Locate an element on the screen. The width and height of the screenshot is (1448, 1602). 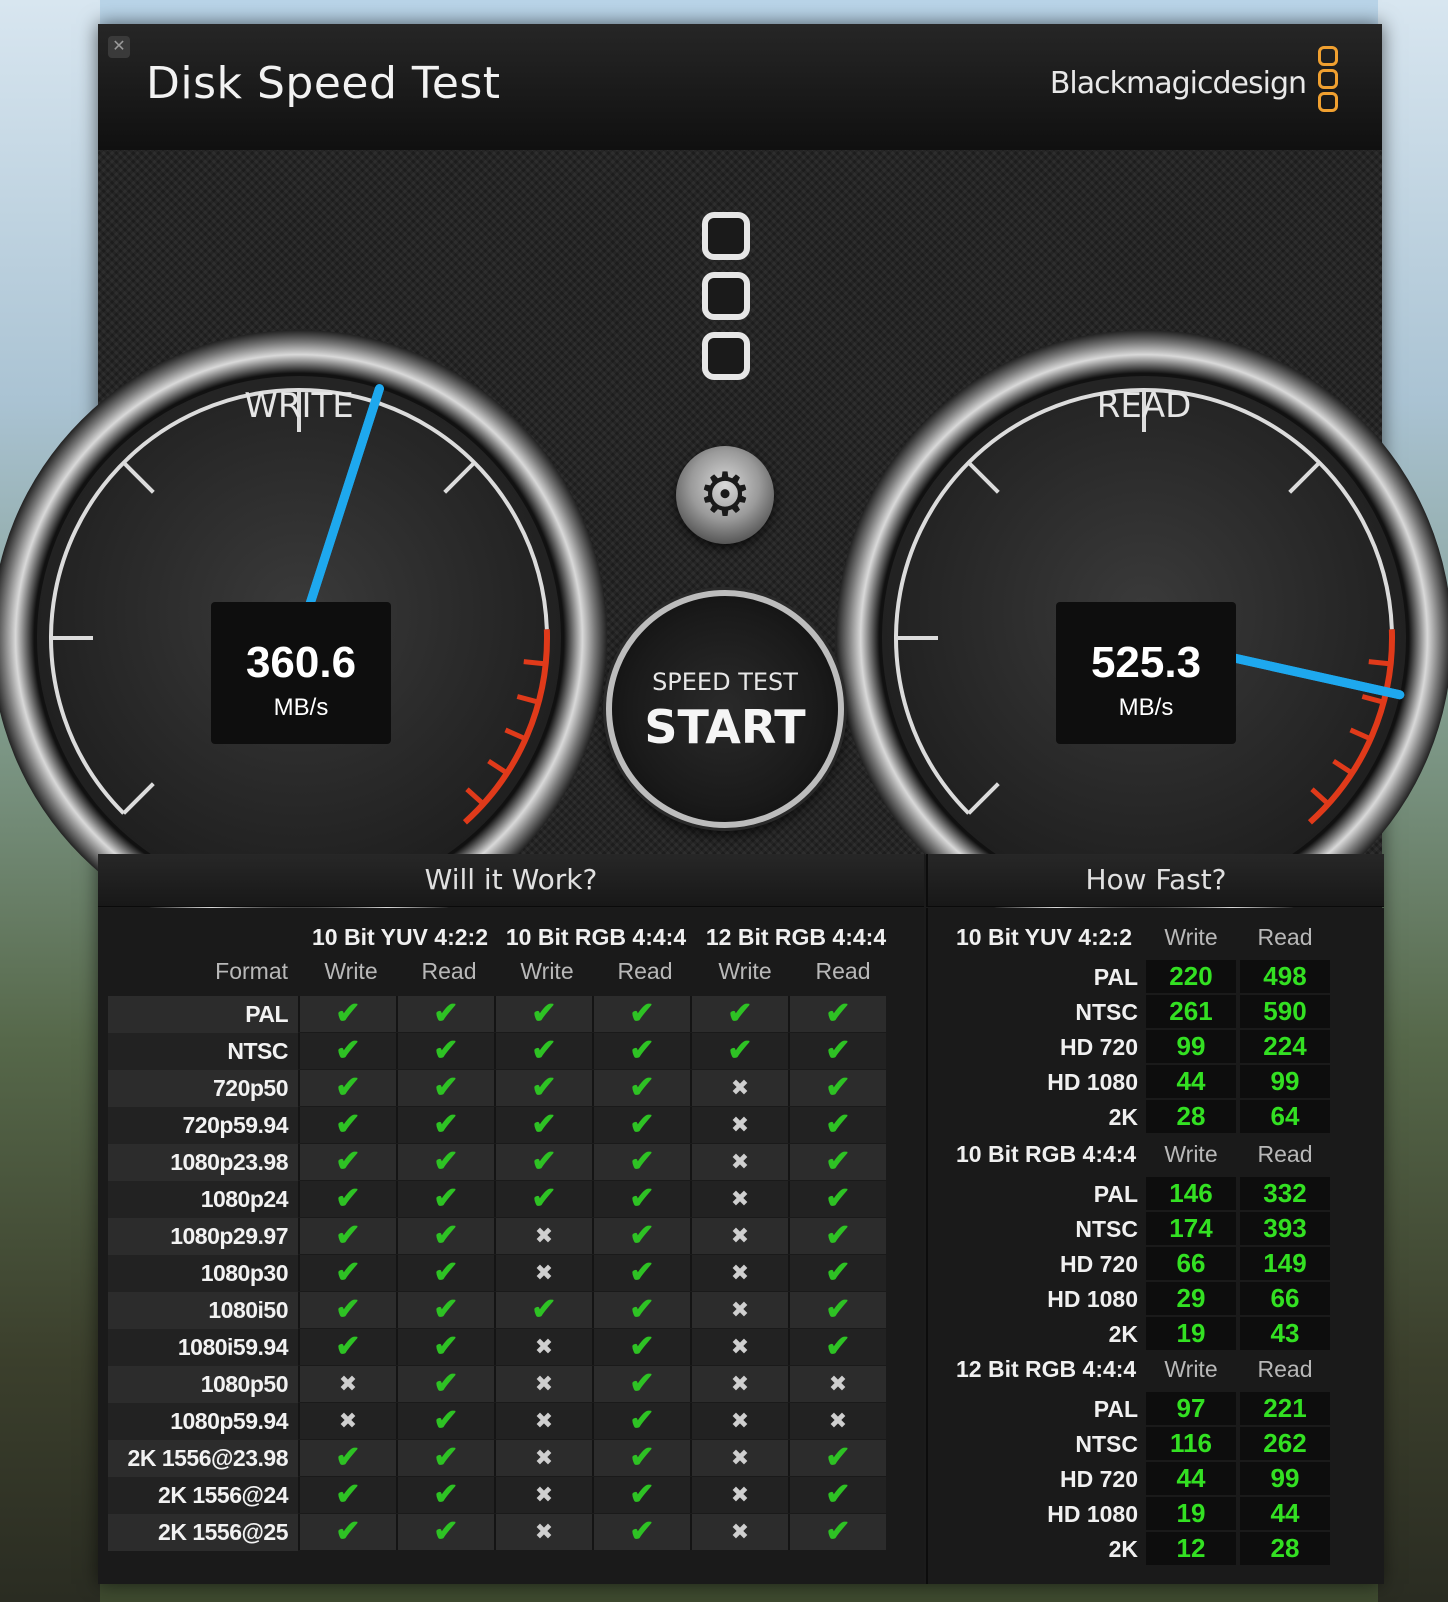
write-speed-value: 12 is located at coordinates (1191, 1548).